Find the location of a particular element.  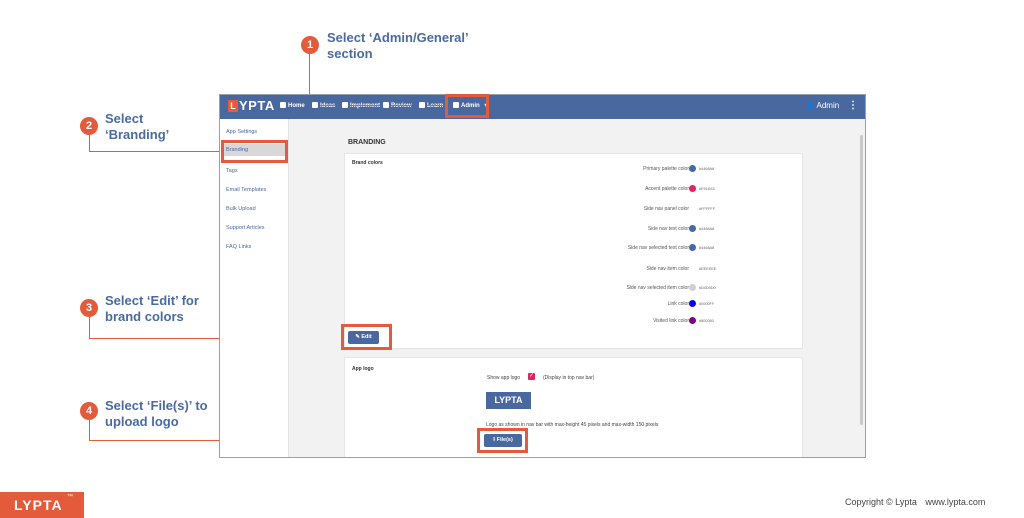

website-link: www.lypta.com is located at coordinates (955, 502).